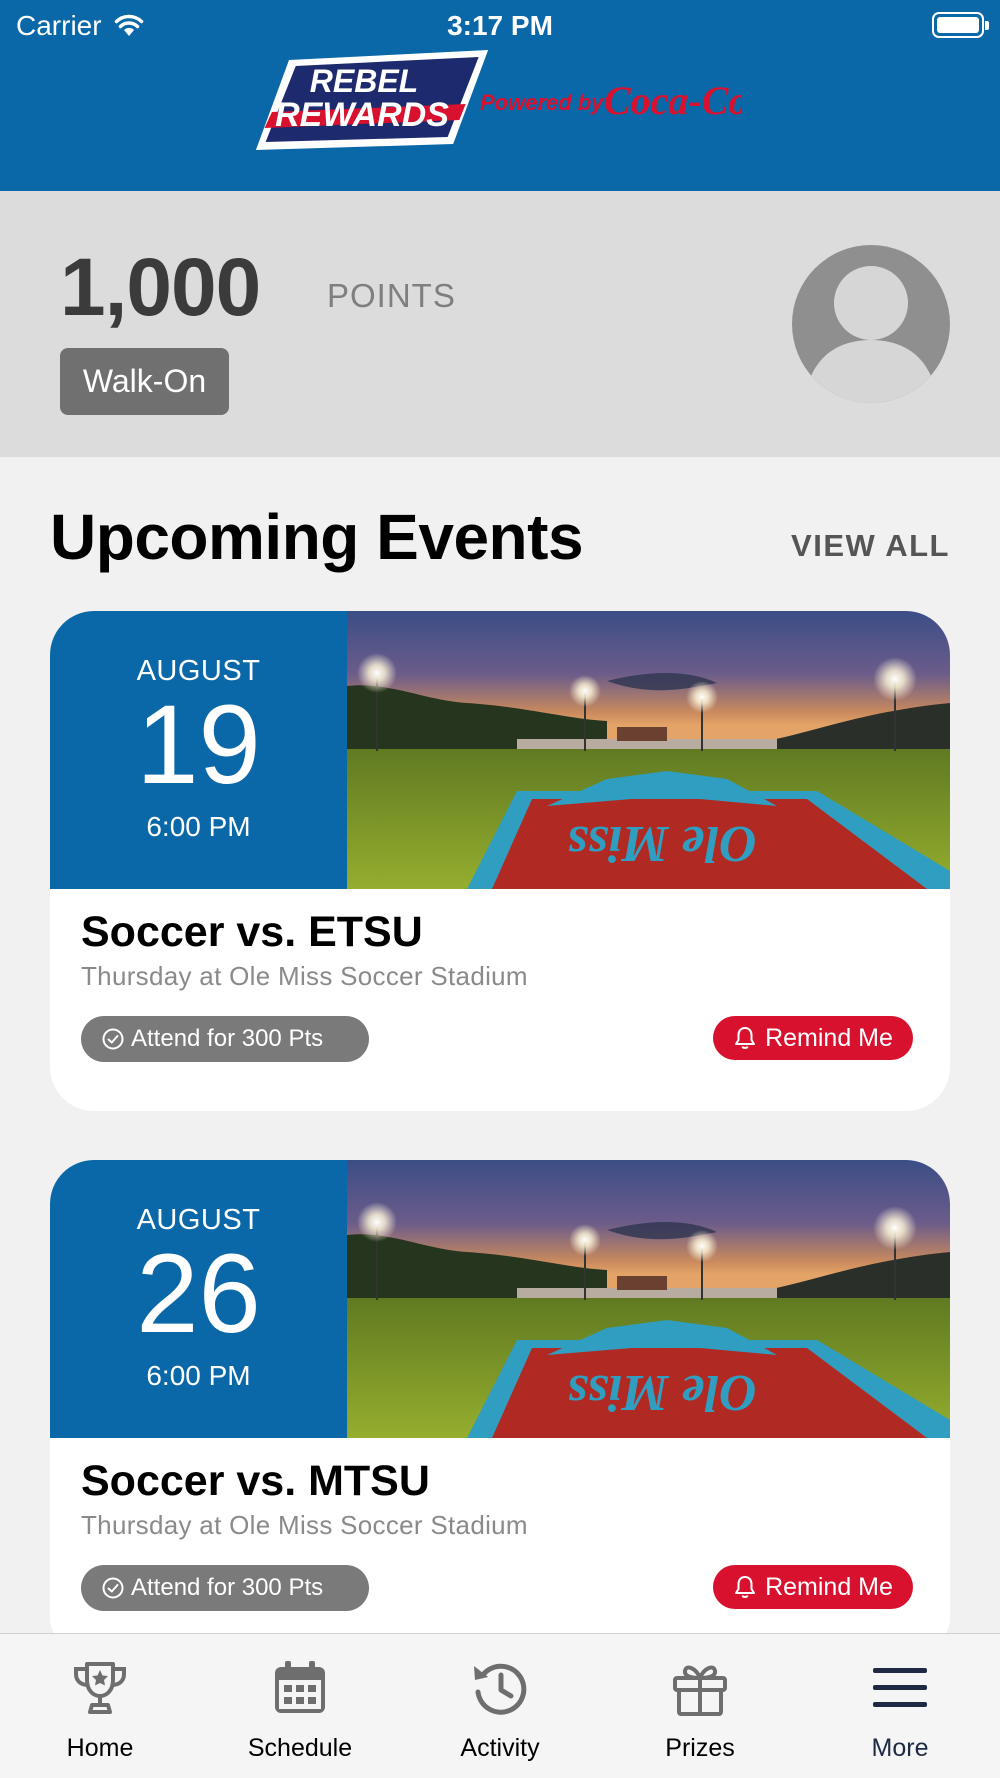 The image size is (1000, 1778). What do you see at coordinates (871, 334) in the screenshot?
I see `user-icon` at bounding box center [871, 334].